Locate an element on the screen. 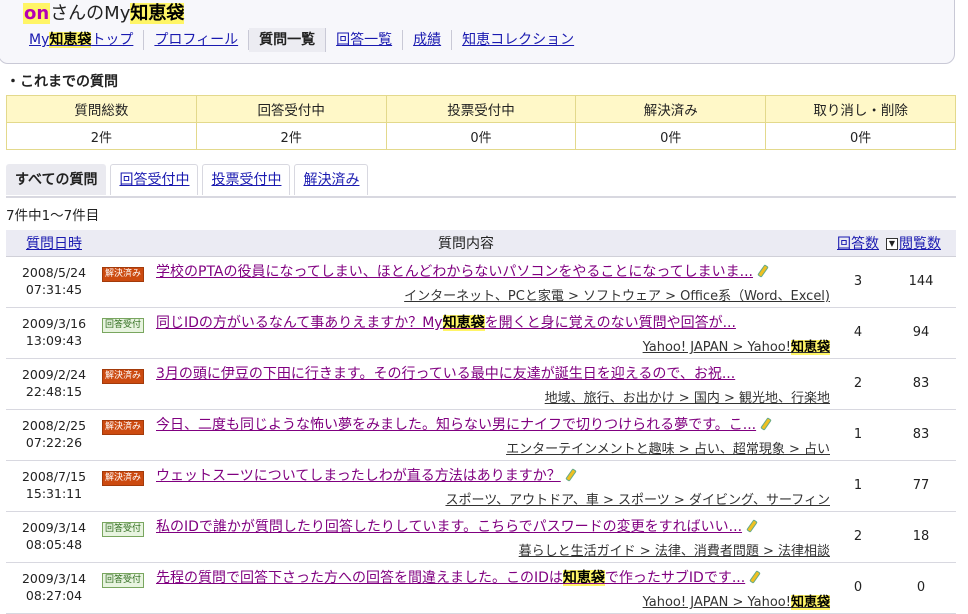 The image size is (968, 614). category-breadcrumb: 暮らしと生活ガイド > 法律、消費者問題 > 法律相談 is located at coordinates (493, 549).